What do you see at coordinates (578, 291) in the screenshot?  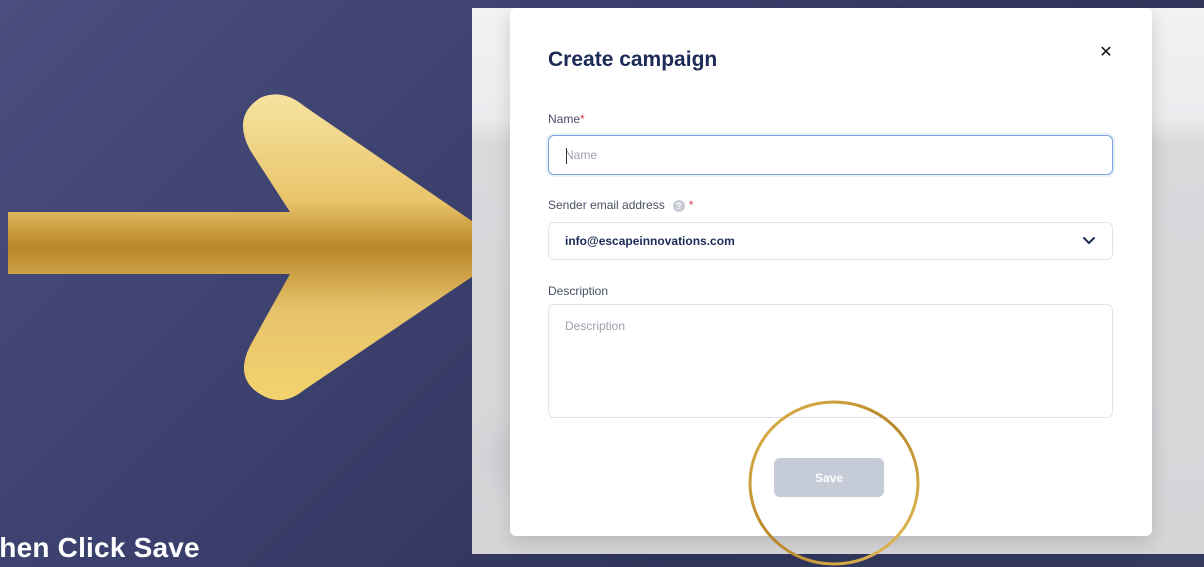 I see `description-label: Description` at bounding box center [578, 291].